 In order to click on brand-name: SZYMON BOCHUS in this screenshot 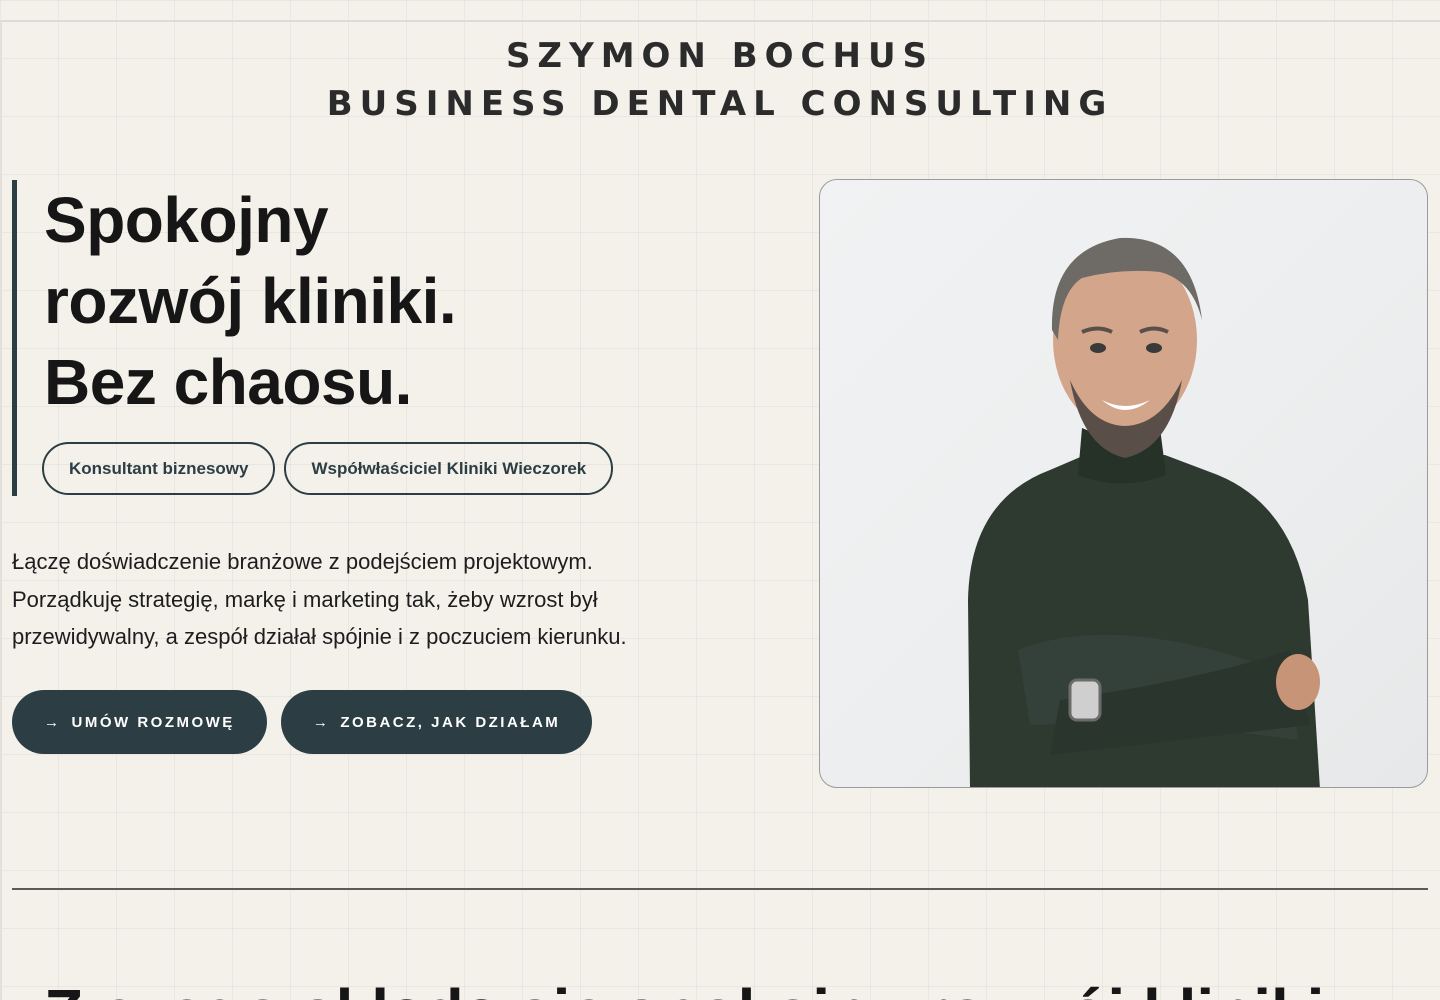, I will do `click(720, 56)`.